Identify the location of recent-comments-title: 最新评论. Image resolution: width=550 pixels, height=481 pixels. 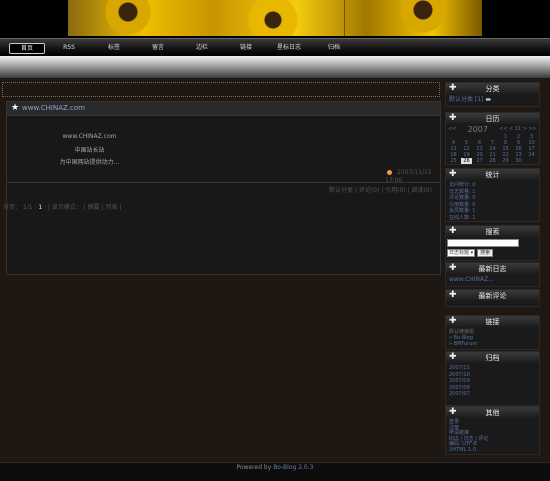
(492, 296).